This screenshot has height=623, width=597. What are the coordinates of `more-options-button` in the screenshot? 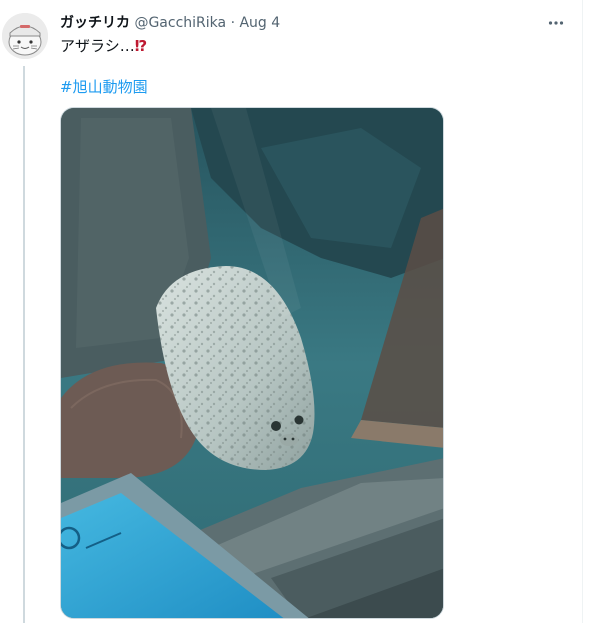 It's located at (556, 23).